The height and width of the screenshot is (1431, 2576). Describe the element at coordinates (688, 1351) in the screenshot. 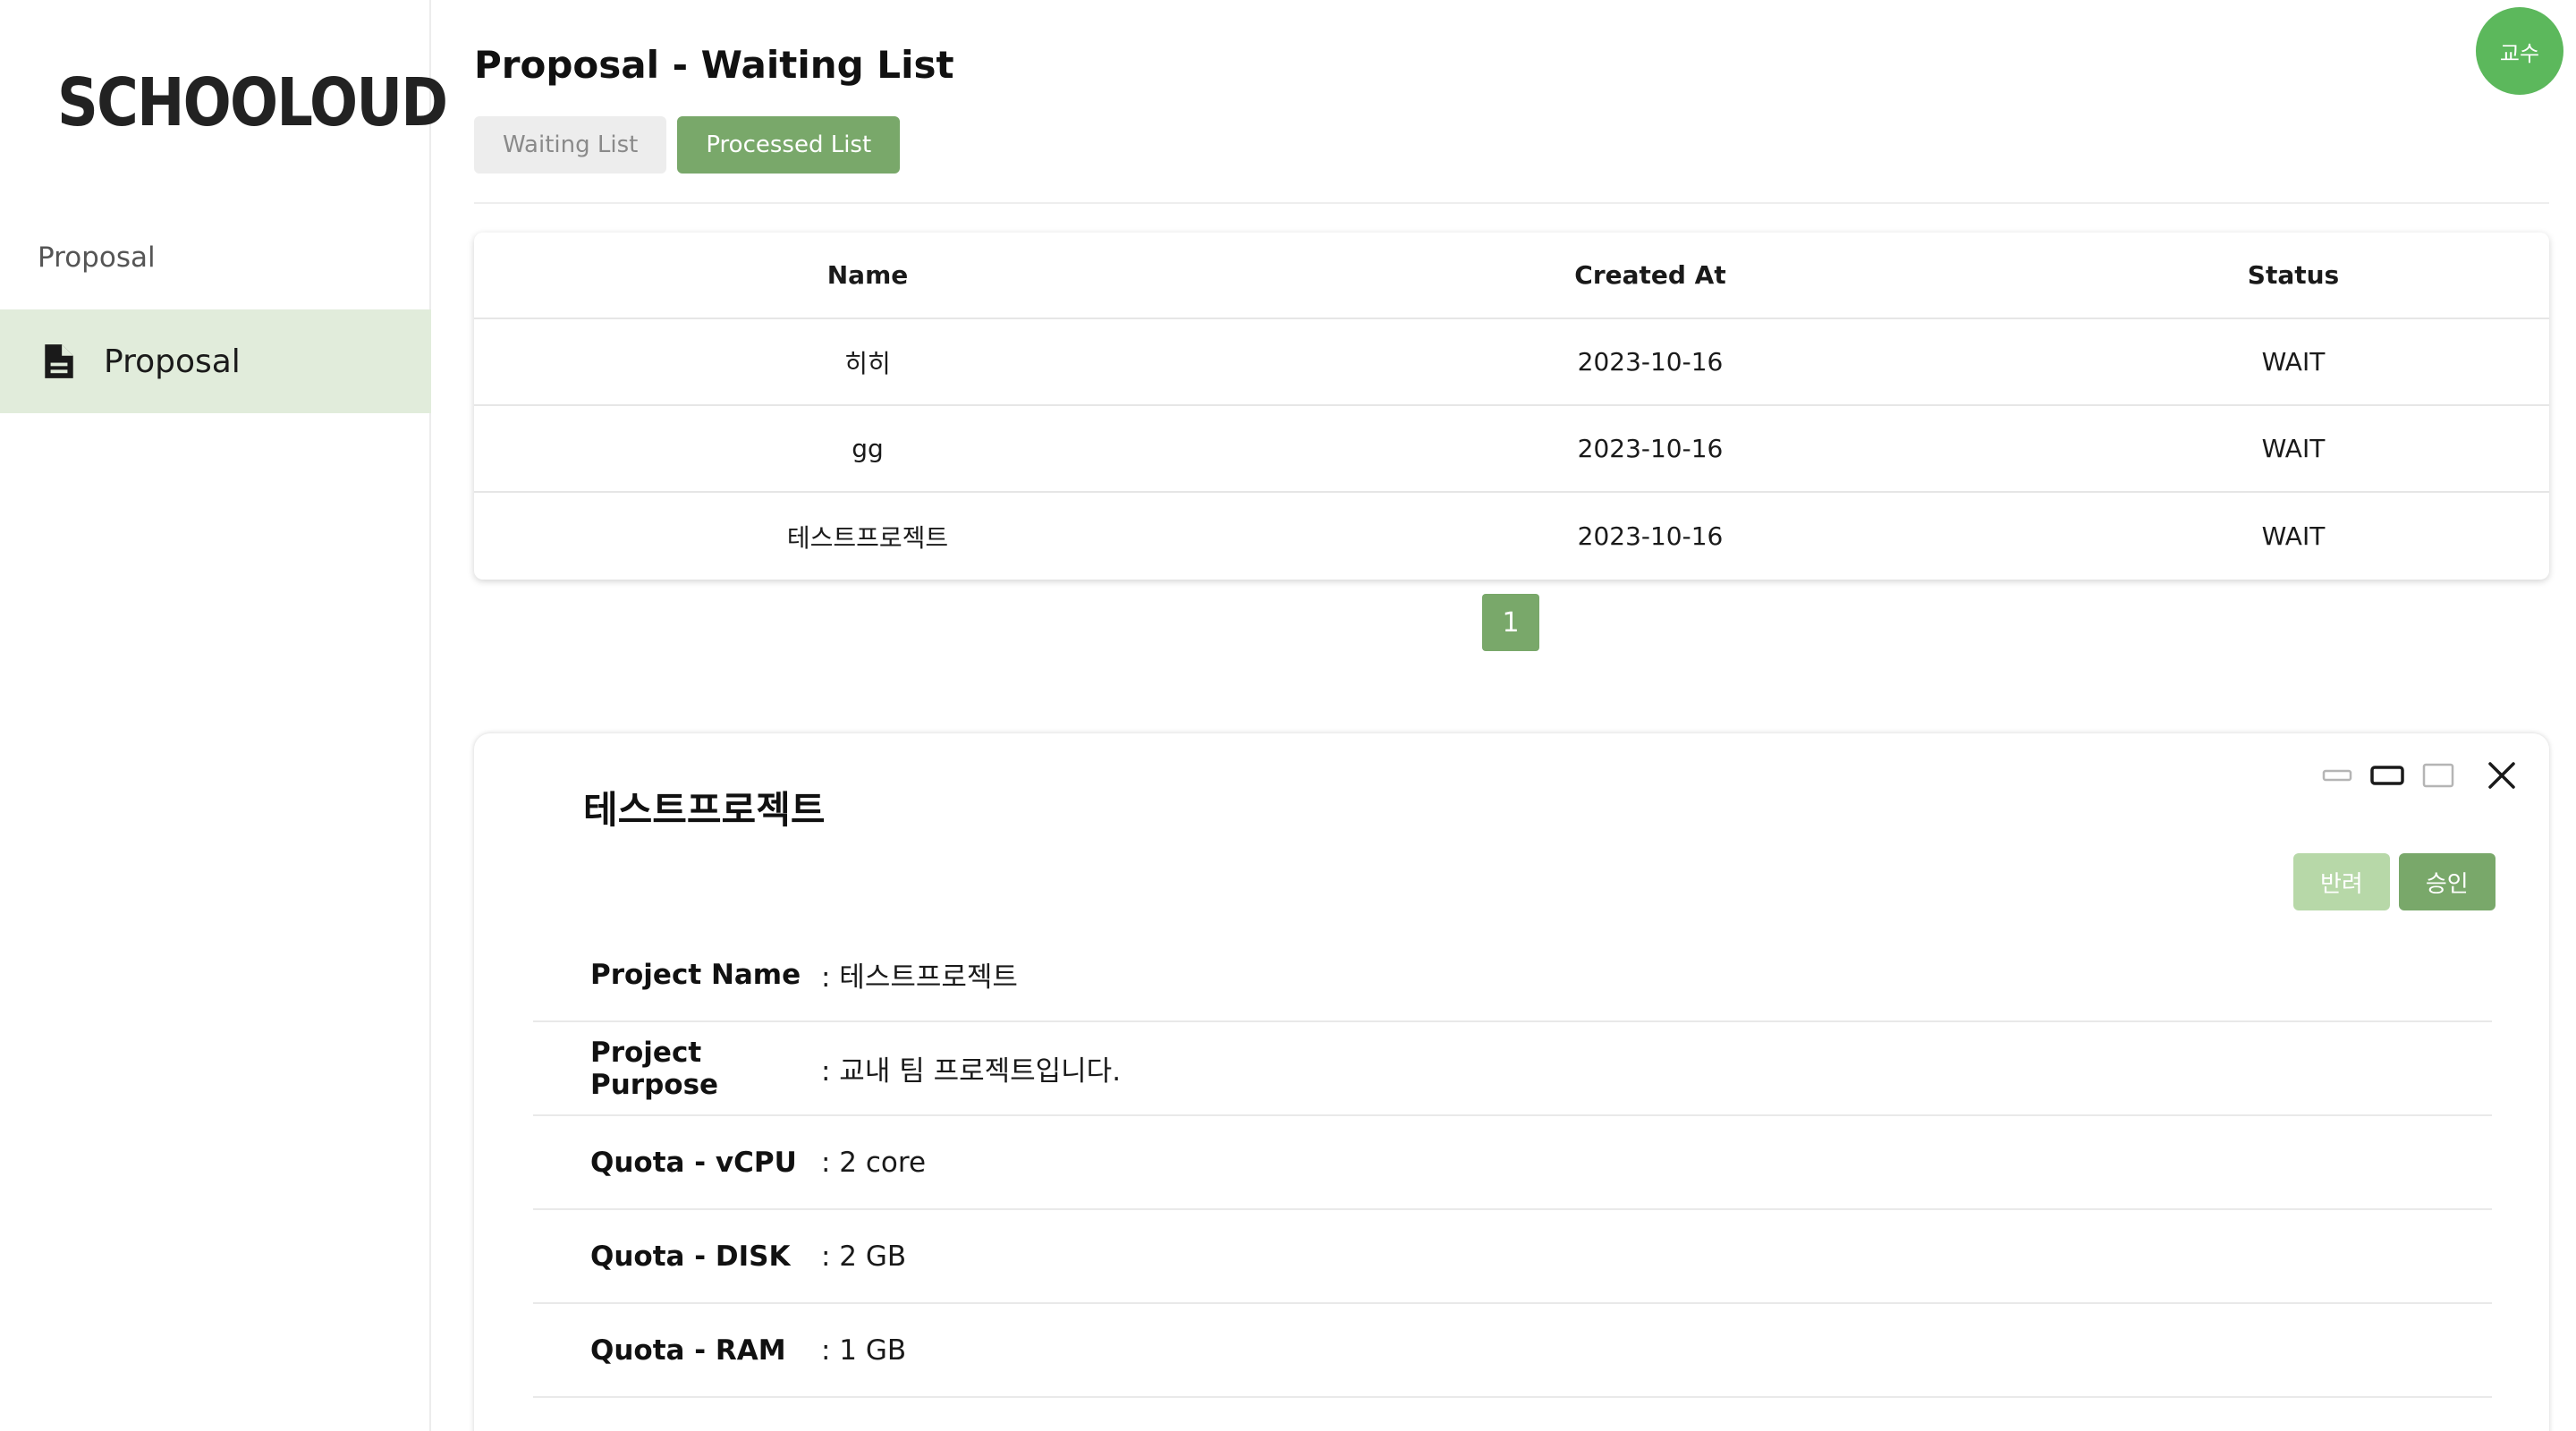

I see `field-label: Quota - RAM` at that location.